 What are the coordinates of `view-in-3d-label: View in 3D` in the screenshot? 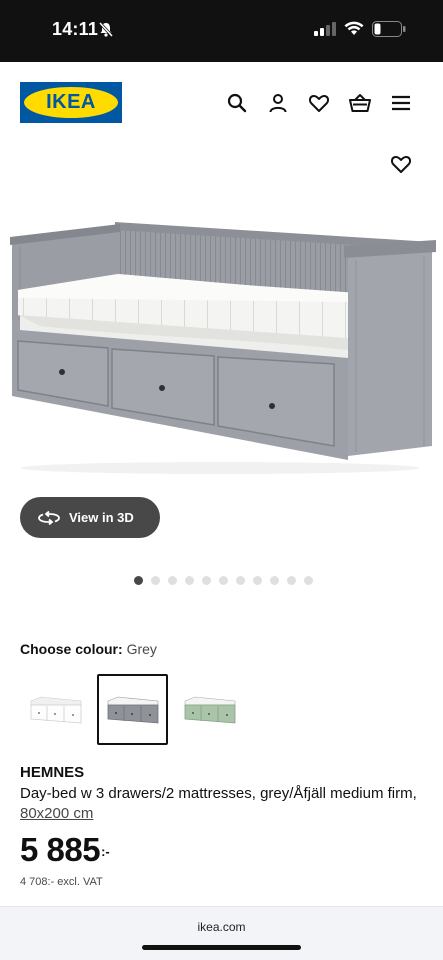 It's located at (101, 517).